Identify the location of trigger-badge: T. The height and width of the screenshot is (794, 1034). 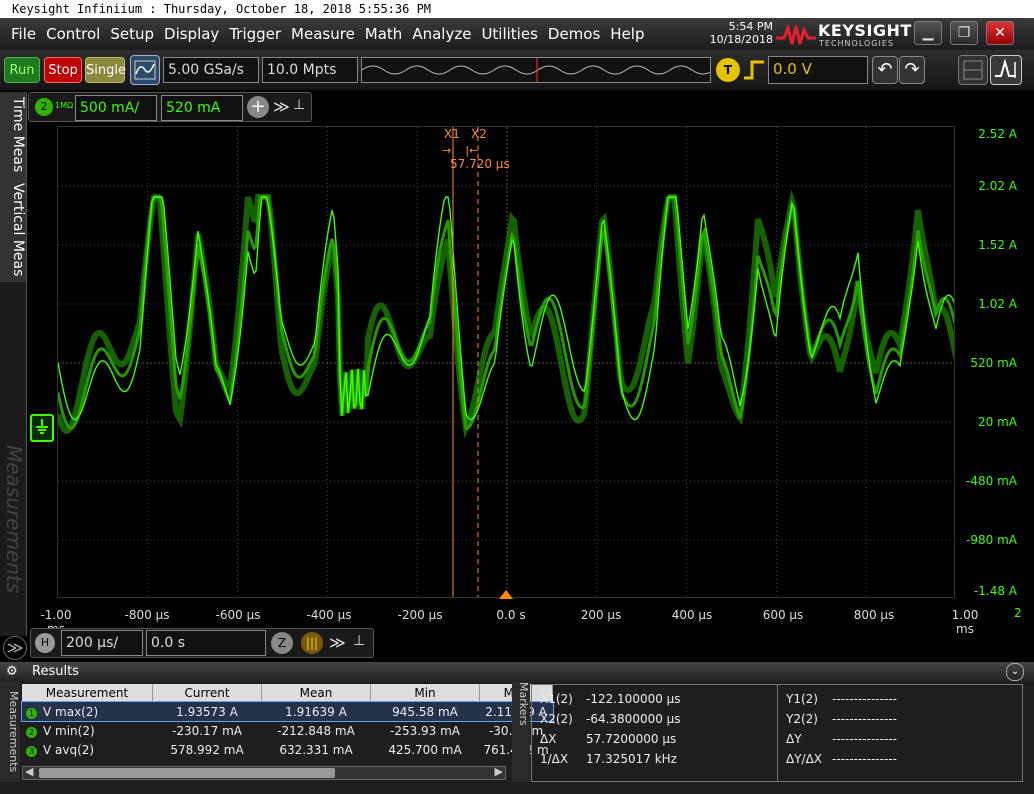
(728, 70).